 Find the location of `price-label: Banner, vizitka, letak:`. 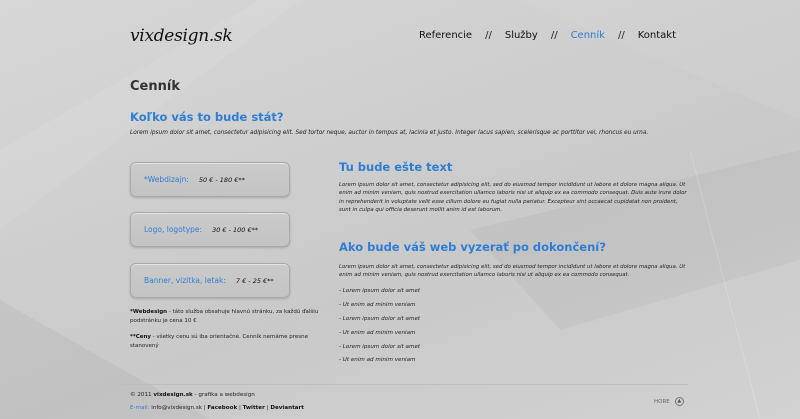

price-label: Banner, vizitka, letak: is located at coordinates (185, 280).